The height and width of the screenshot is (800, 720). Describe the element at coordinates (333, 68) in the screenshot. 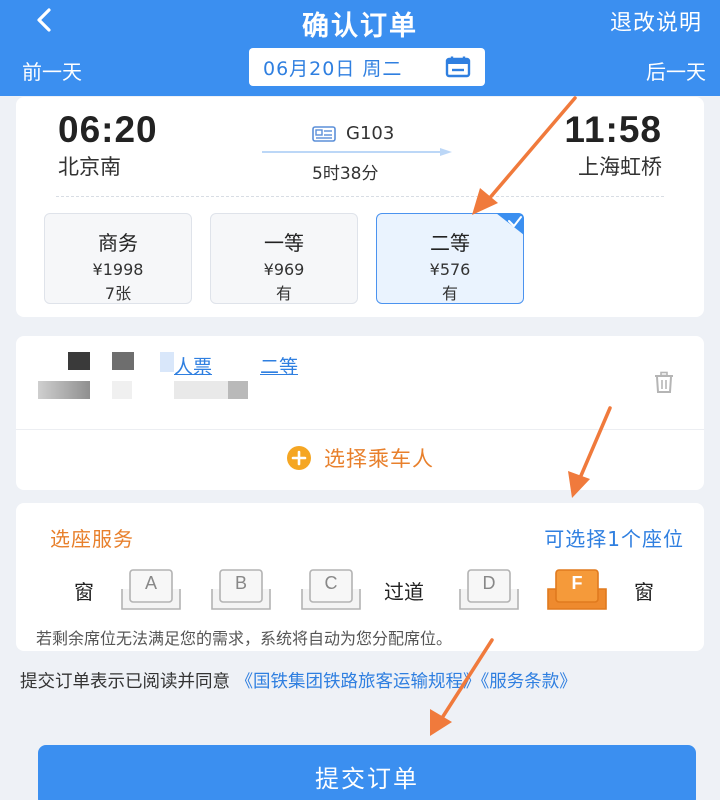

I see `selected-date: 06月20日 周二` at that location.